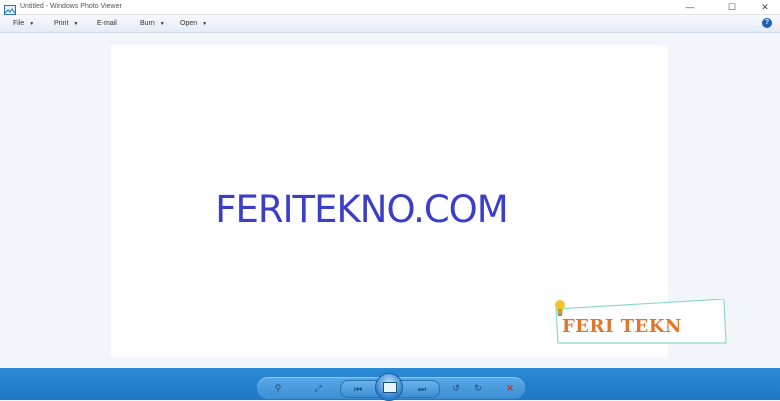 This screenshot has width=780, height=401. I want to click on image-main-text: FERITEKNO.COM, so click(361, 209).